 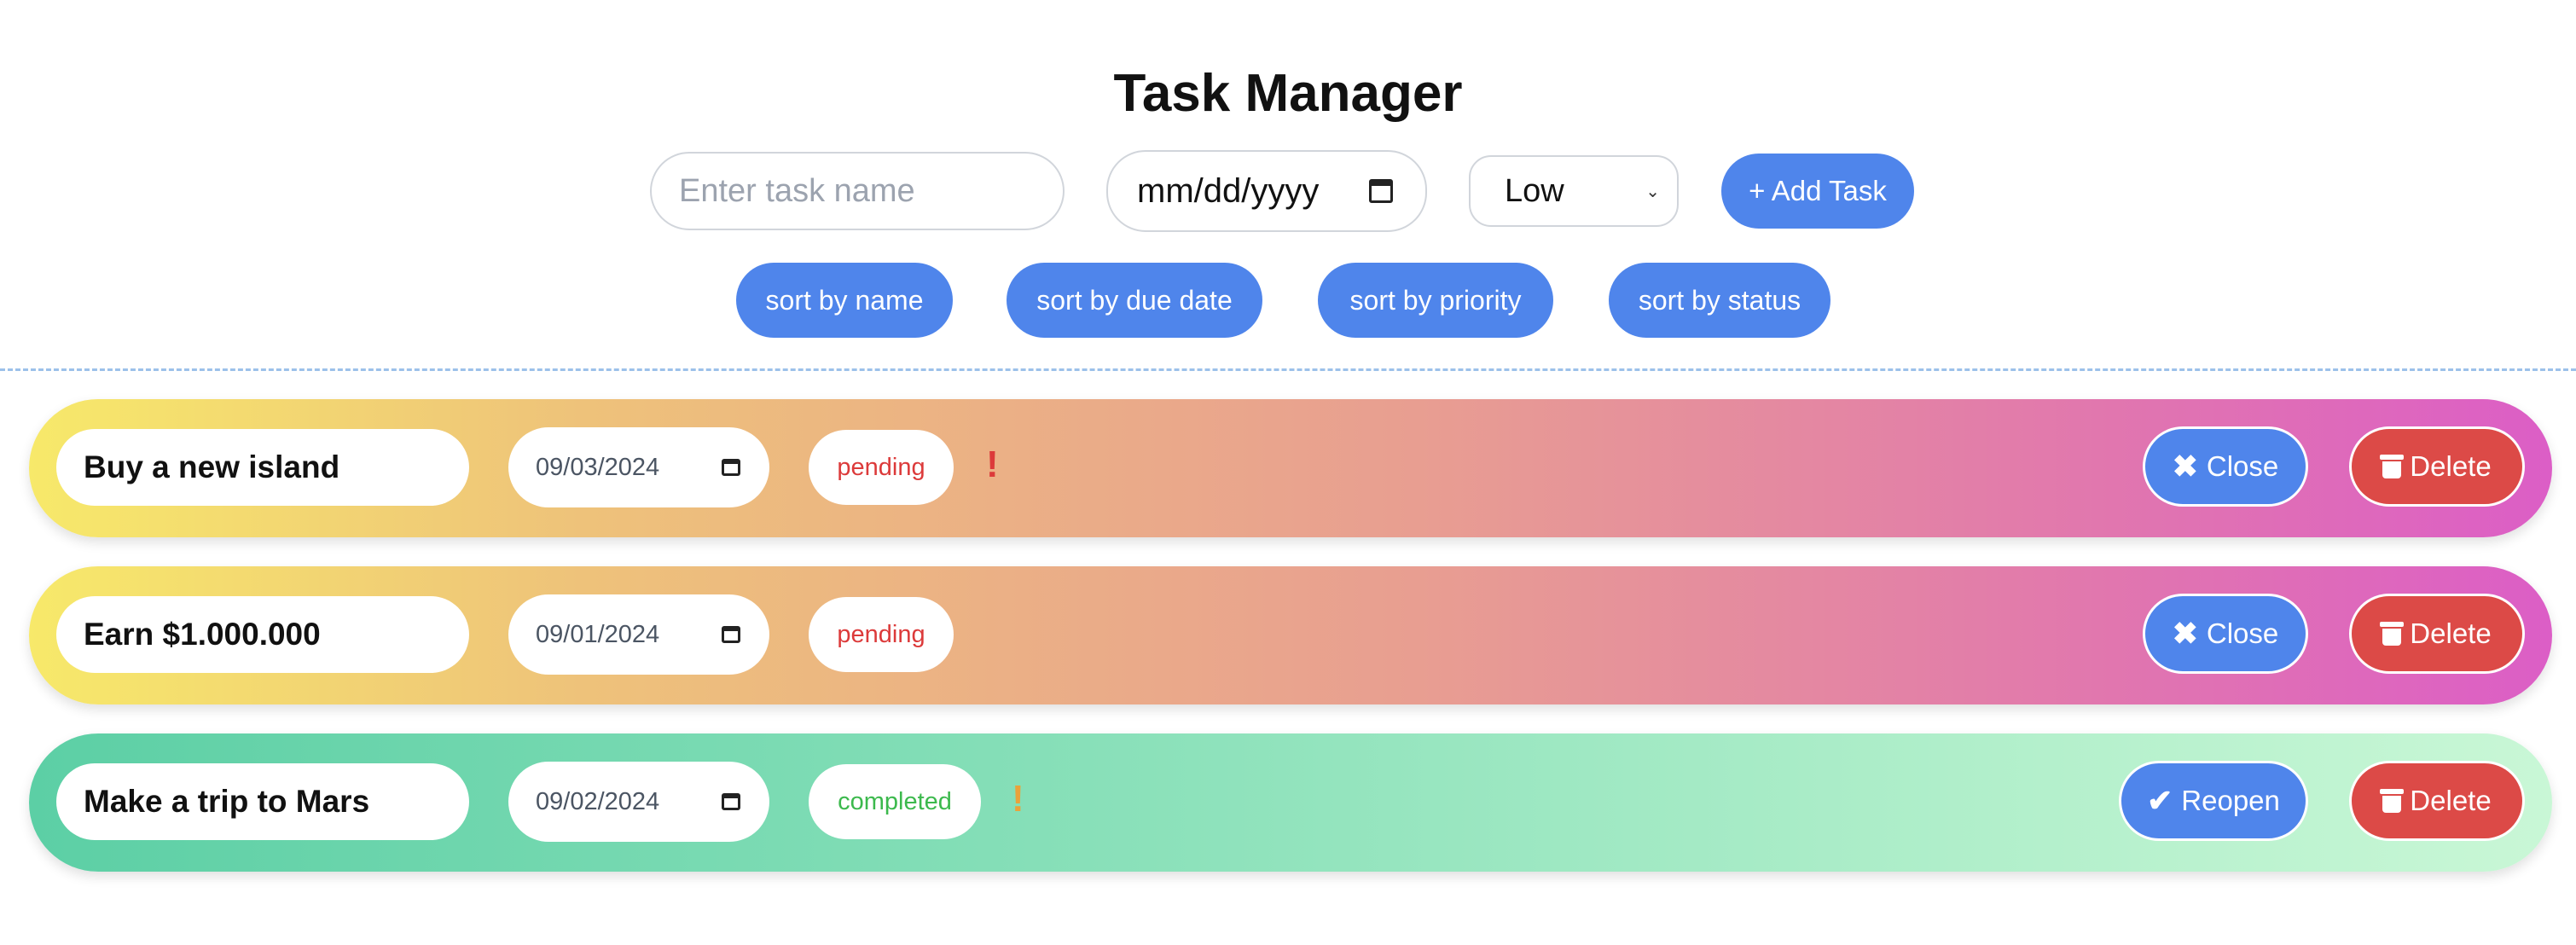 What do you see at coordinates (992, 464) in the screenshot?
I see `priority-high-icon: !` at bounding box center [992, 464].